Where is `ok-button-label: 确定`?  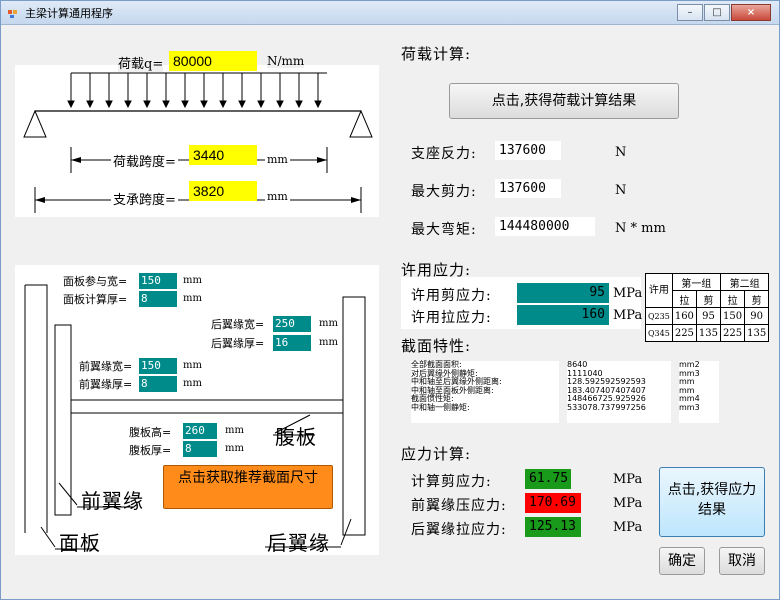 ok-button-label: 确定 is located at coordinates (682, 561).